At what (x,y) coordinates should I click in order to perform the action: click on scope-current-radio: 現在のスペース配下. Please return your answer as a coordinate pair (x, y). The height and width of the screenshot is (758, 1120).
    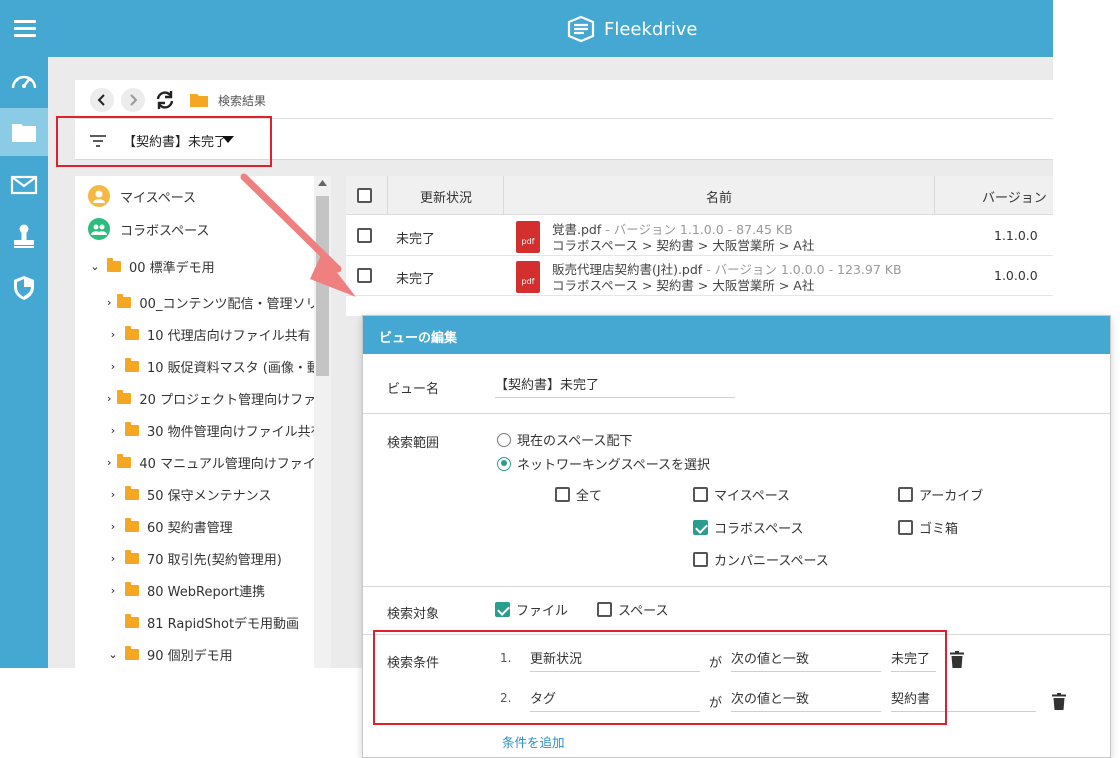
    Looking at the image, I should click on (564, 439).